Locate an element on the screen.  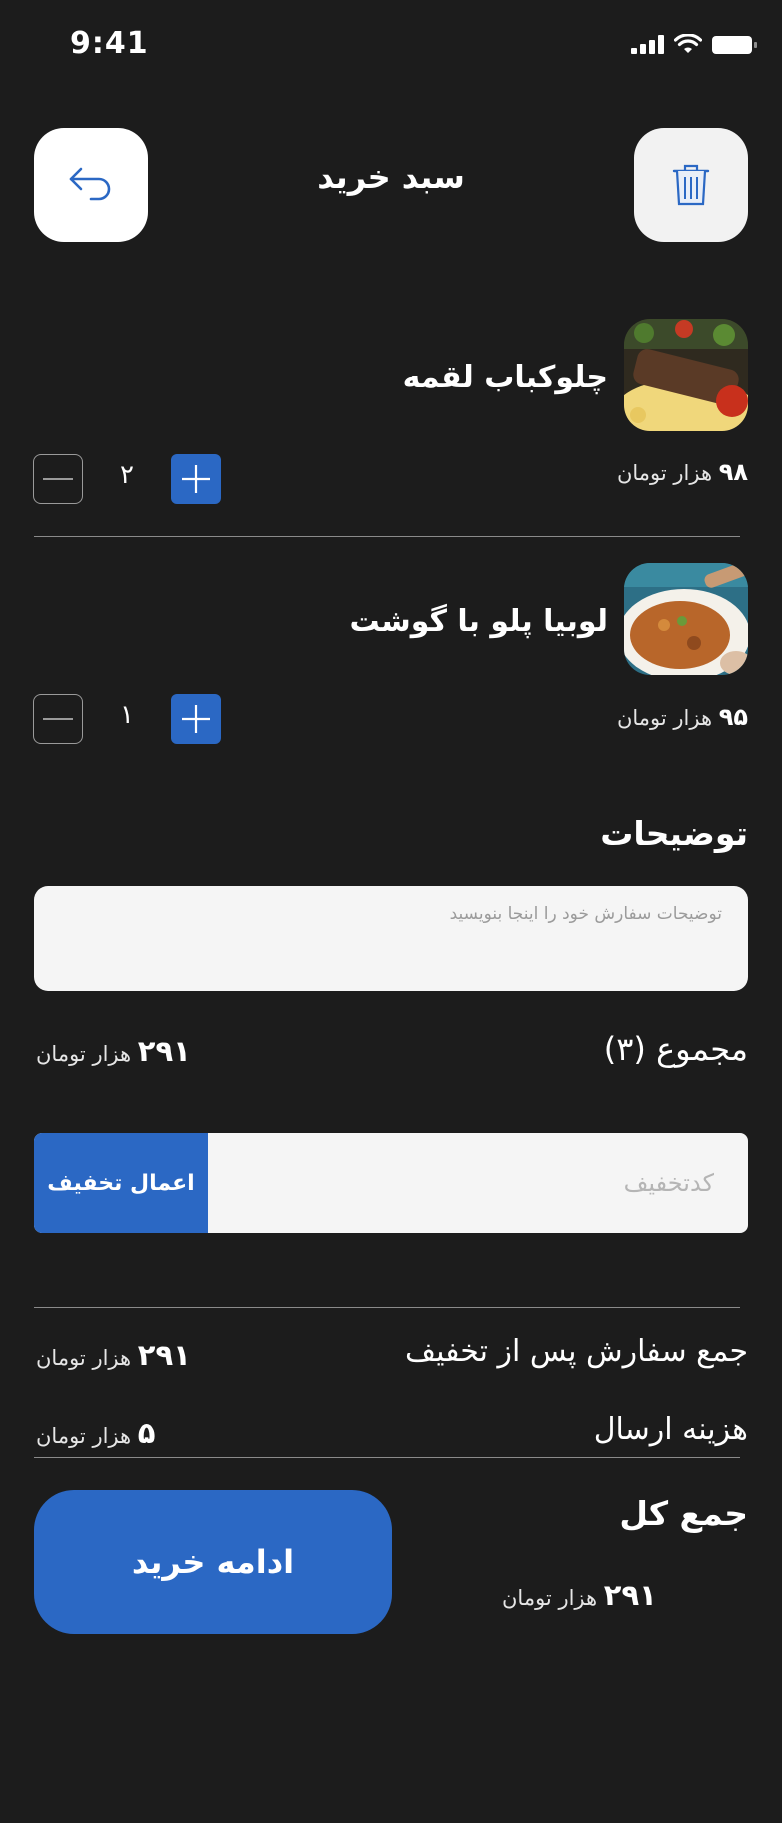
after-discount-label: جمع سفارش پس از تخفیف is located at coordinates (576, 1351).